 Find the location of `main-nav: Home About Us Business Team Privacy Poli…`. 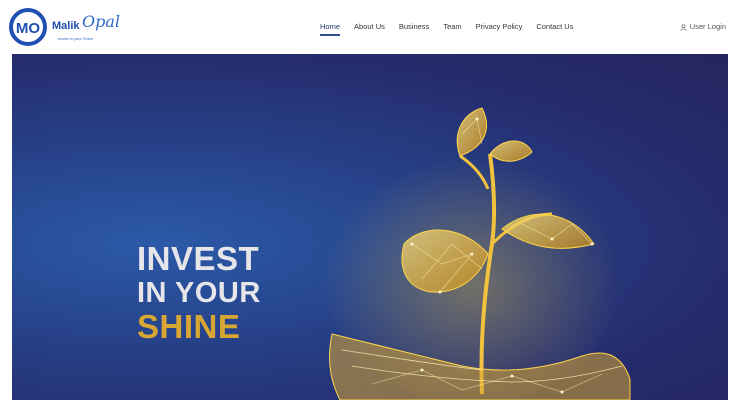

main-nav: Home About Us Business Team Privacy Poli… is located at coordinates (453, 29).